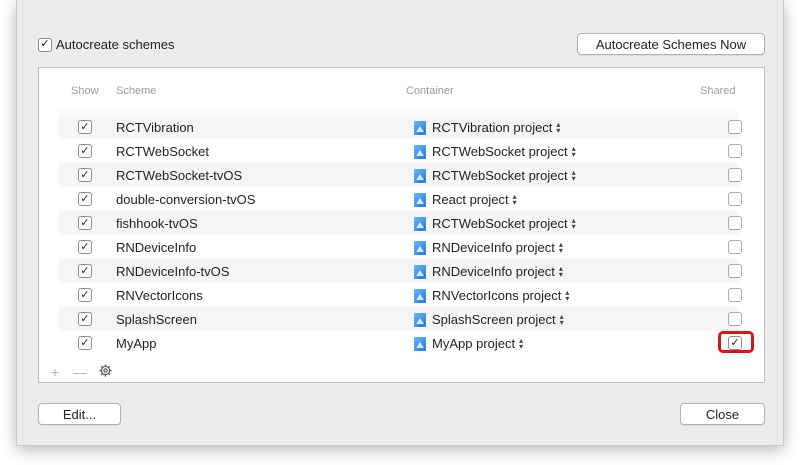  I want to click on autocreate-schemes-label: Autocreate schemes, so click(115, 44).